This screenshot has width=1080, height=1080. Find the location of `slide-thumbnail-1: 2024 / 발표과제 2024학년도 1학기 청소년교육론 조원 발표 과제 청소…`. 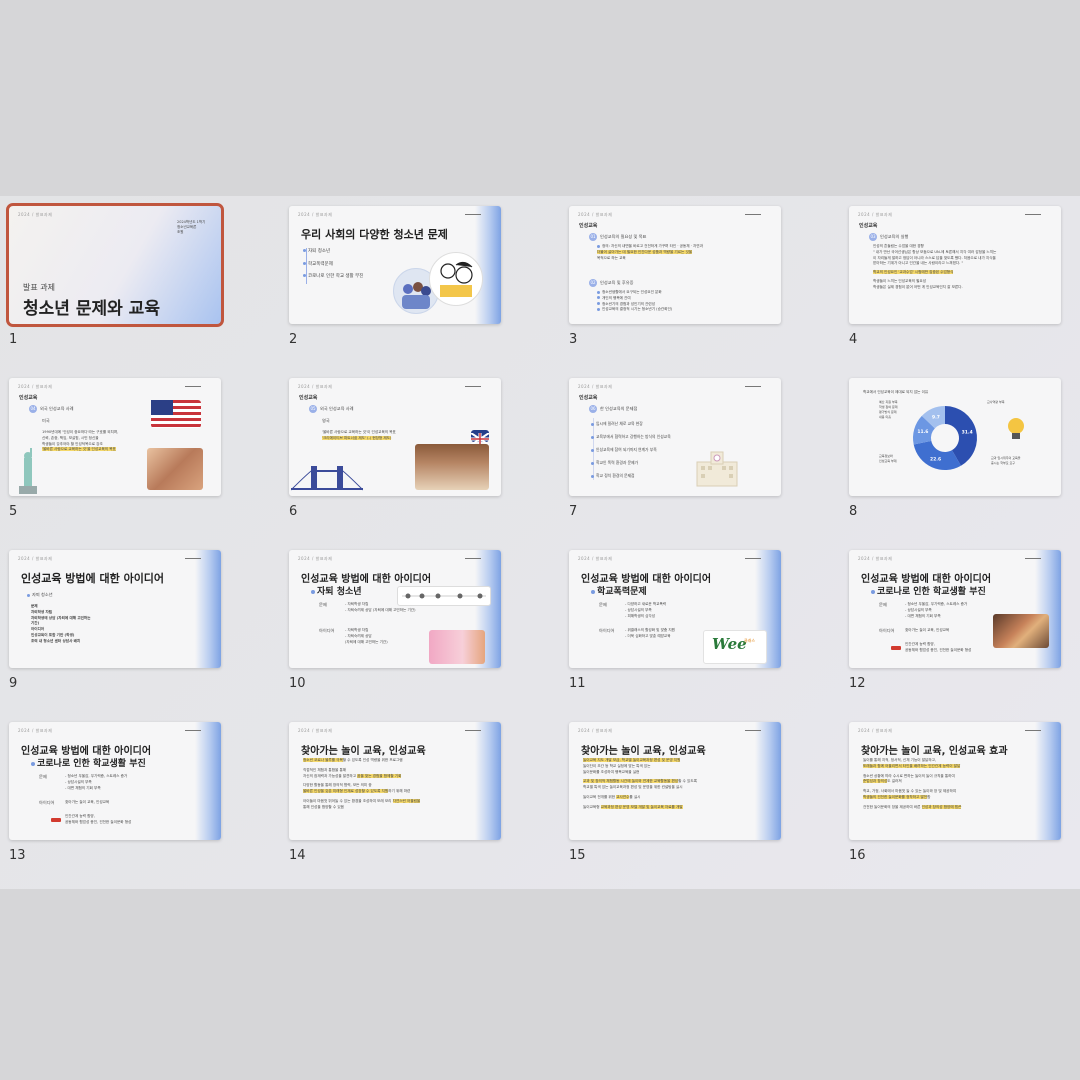

slide-thumbnail-1: 2024 / 발표과제 2024학년도 1학기 청소년교육론 조원 발표 과제 청소… is located at coordinates (117, 279).